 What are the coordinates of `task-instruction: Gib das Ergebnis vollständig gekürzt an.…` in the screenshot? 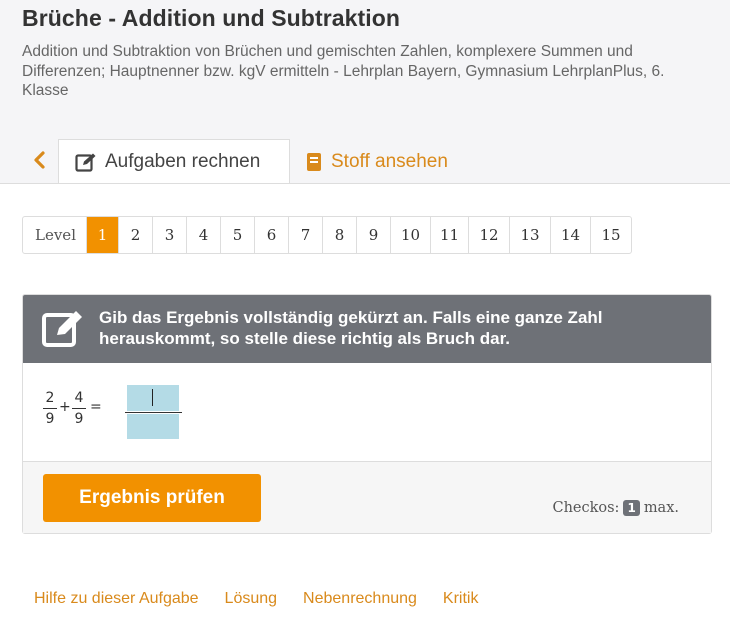 It's located at (351, 328).